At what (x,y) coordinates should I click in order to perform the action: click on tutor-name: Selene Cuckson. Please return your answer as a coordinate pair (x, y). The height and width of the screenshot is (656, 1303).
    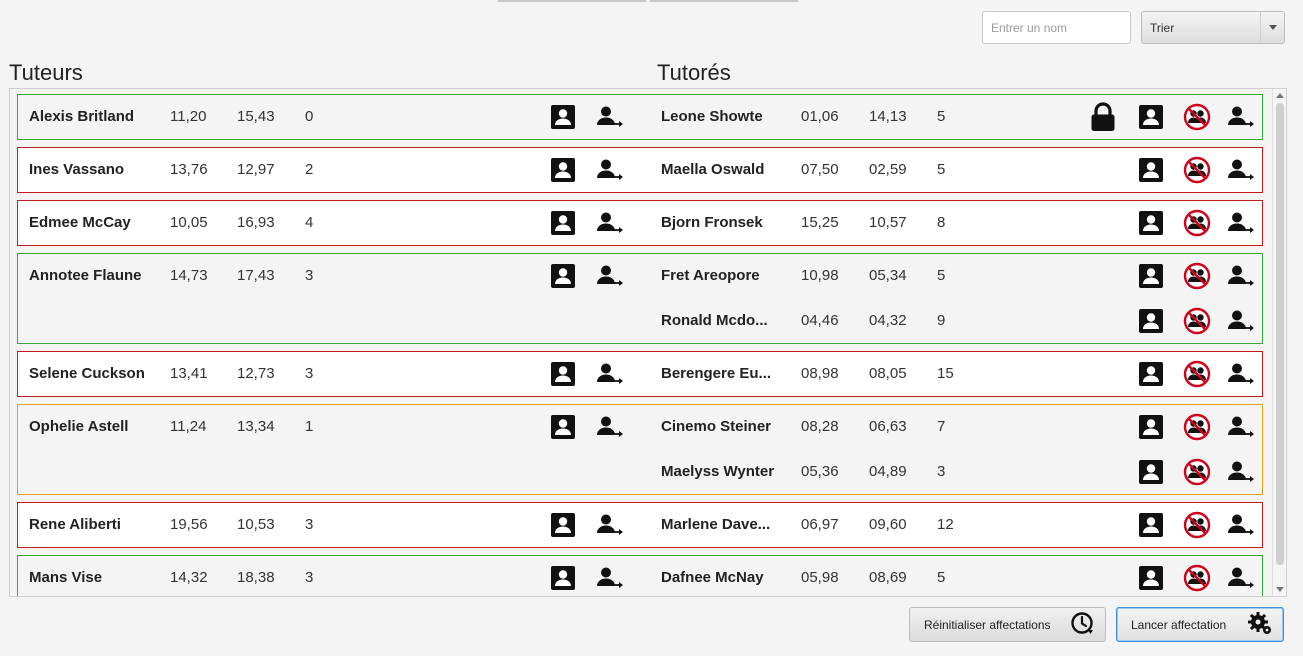
    Looking at the image, I should click on (87, 373).